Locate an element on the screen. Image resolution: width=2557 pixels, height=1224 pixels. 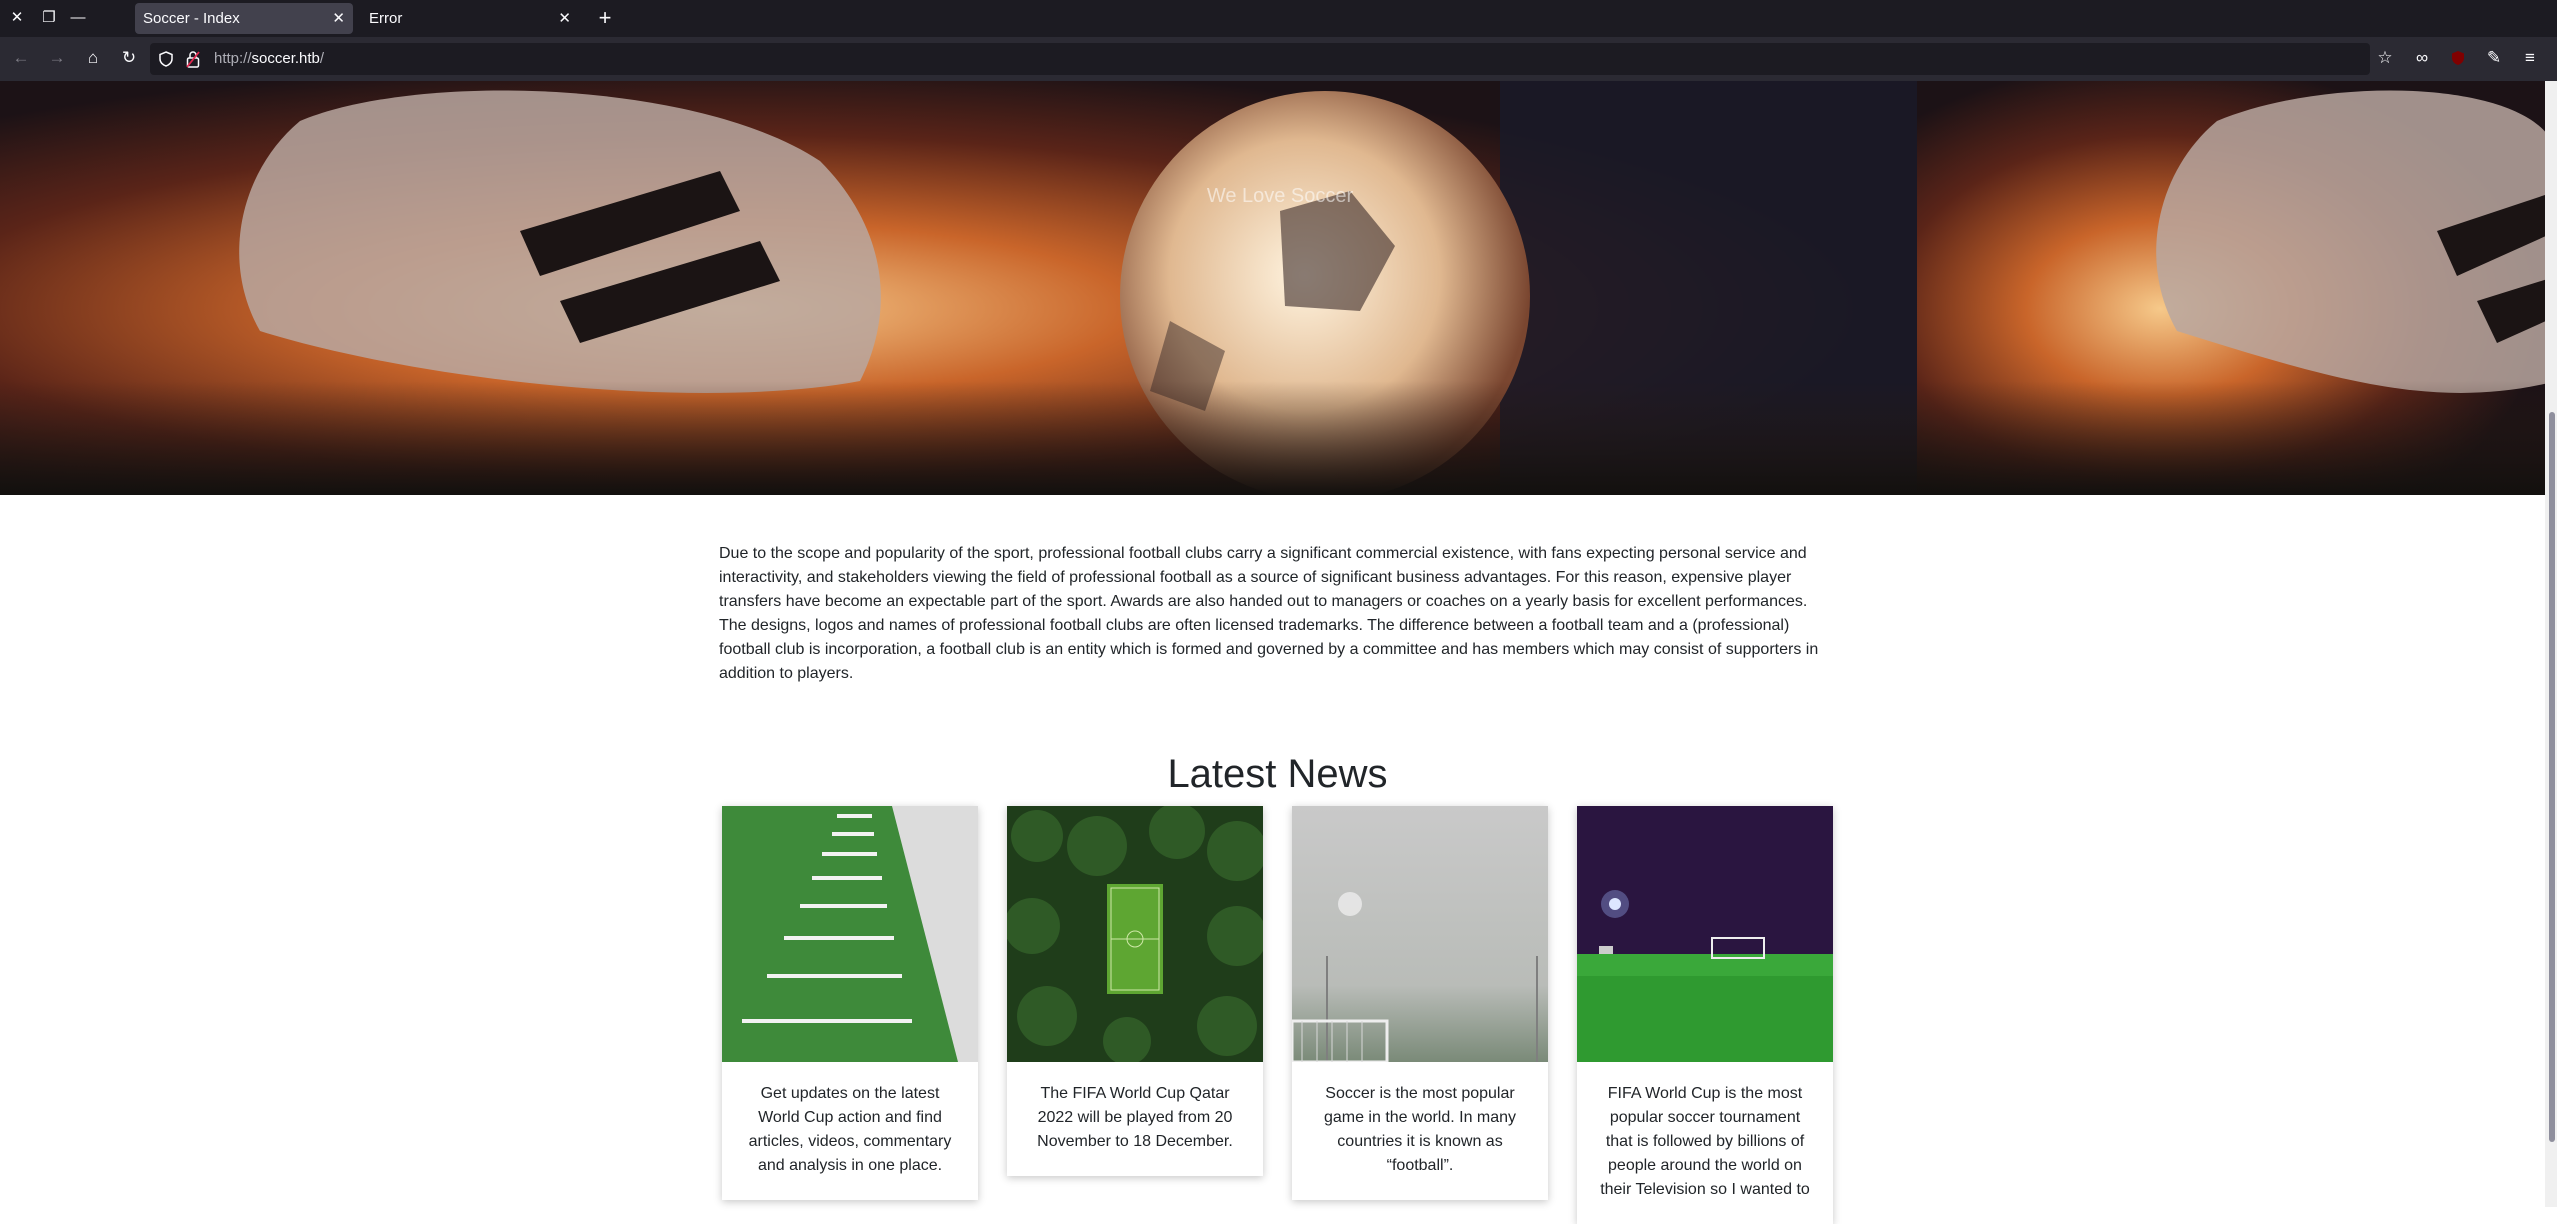
ublock-icon is located at coordinates (2458, 58).